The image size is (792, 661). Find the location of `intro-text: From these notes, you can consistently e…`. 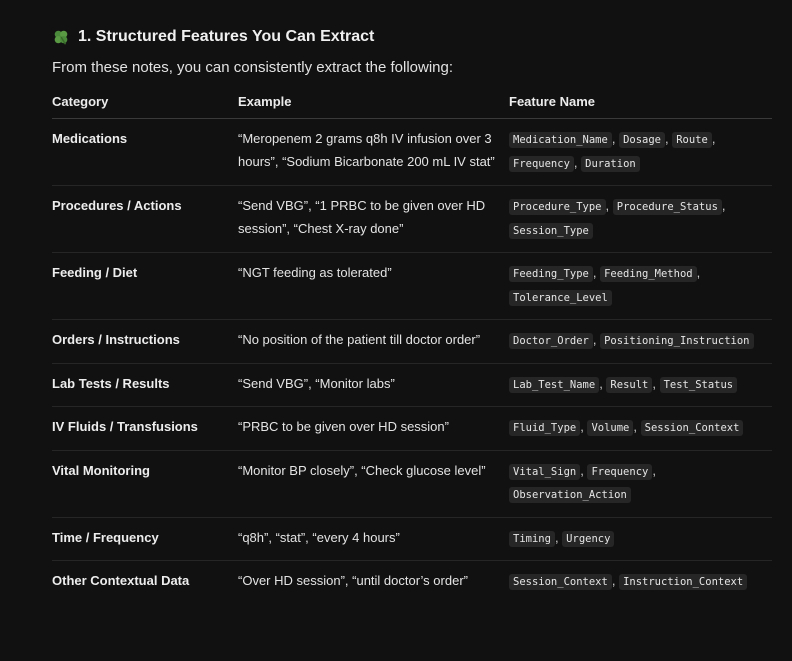

intro-text: From these notes, you can consistently e… is located at coordinates (253, 67).